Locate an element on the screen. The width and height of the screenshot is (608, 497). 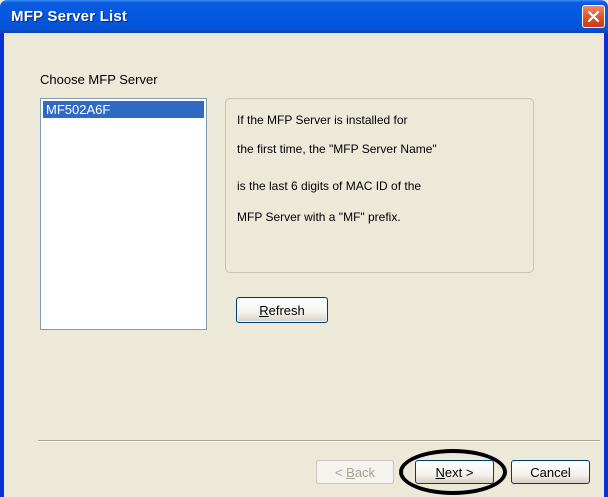
next-button: Next > is located at coordinates (454, 472).